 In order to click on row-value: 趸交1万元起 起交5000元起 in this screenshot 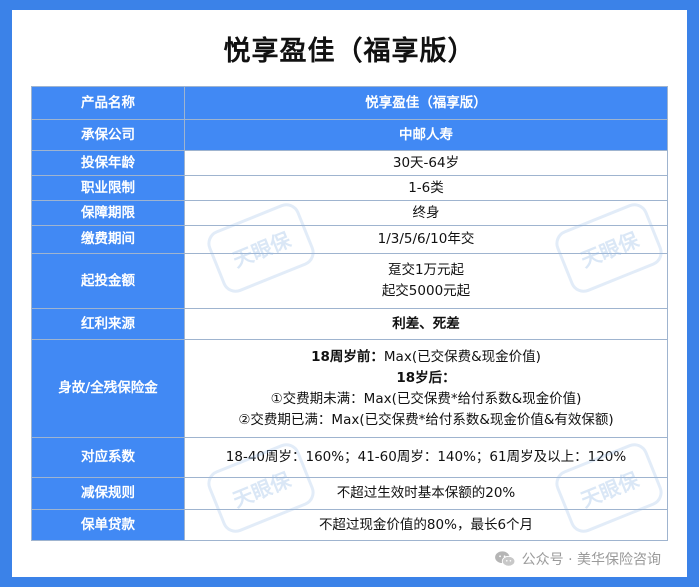, I will do `click(426, 281)`.